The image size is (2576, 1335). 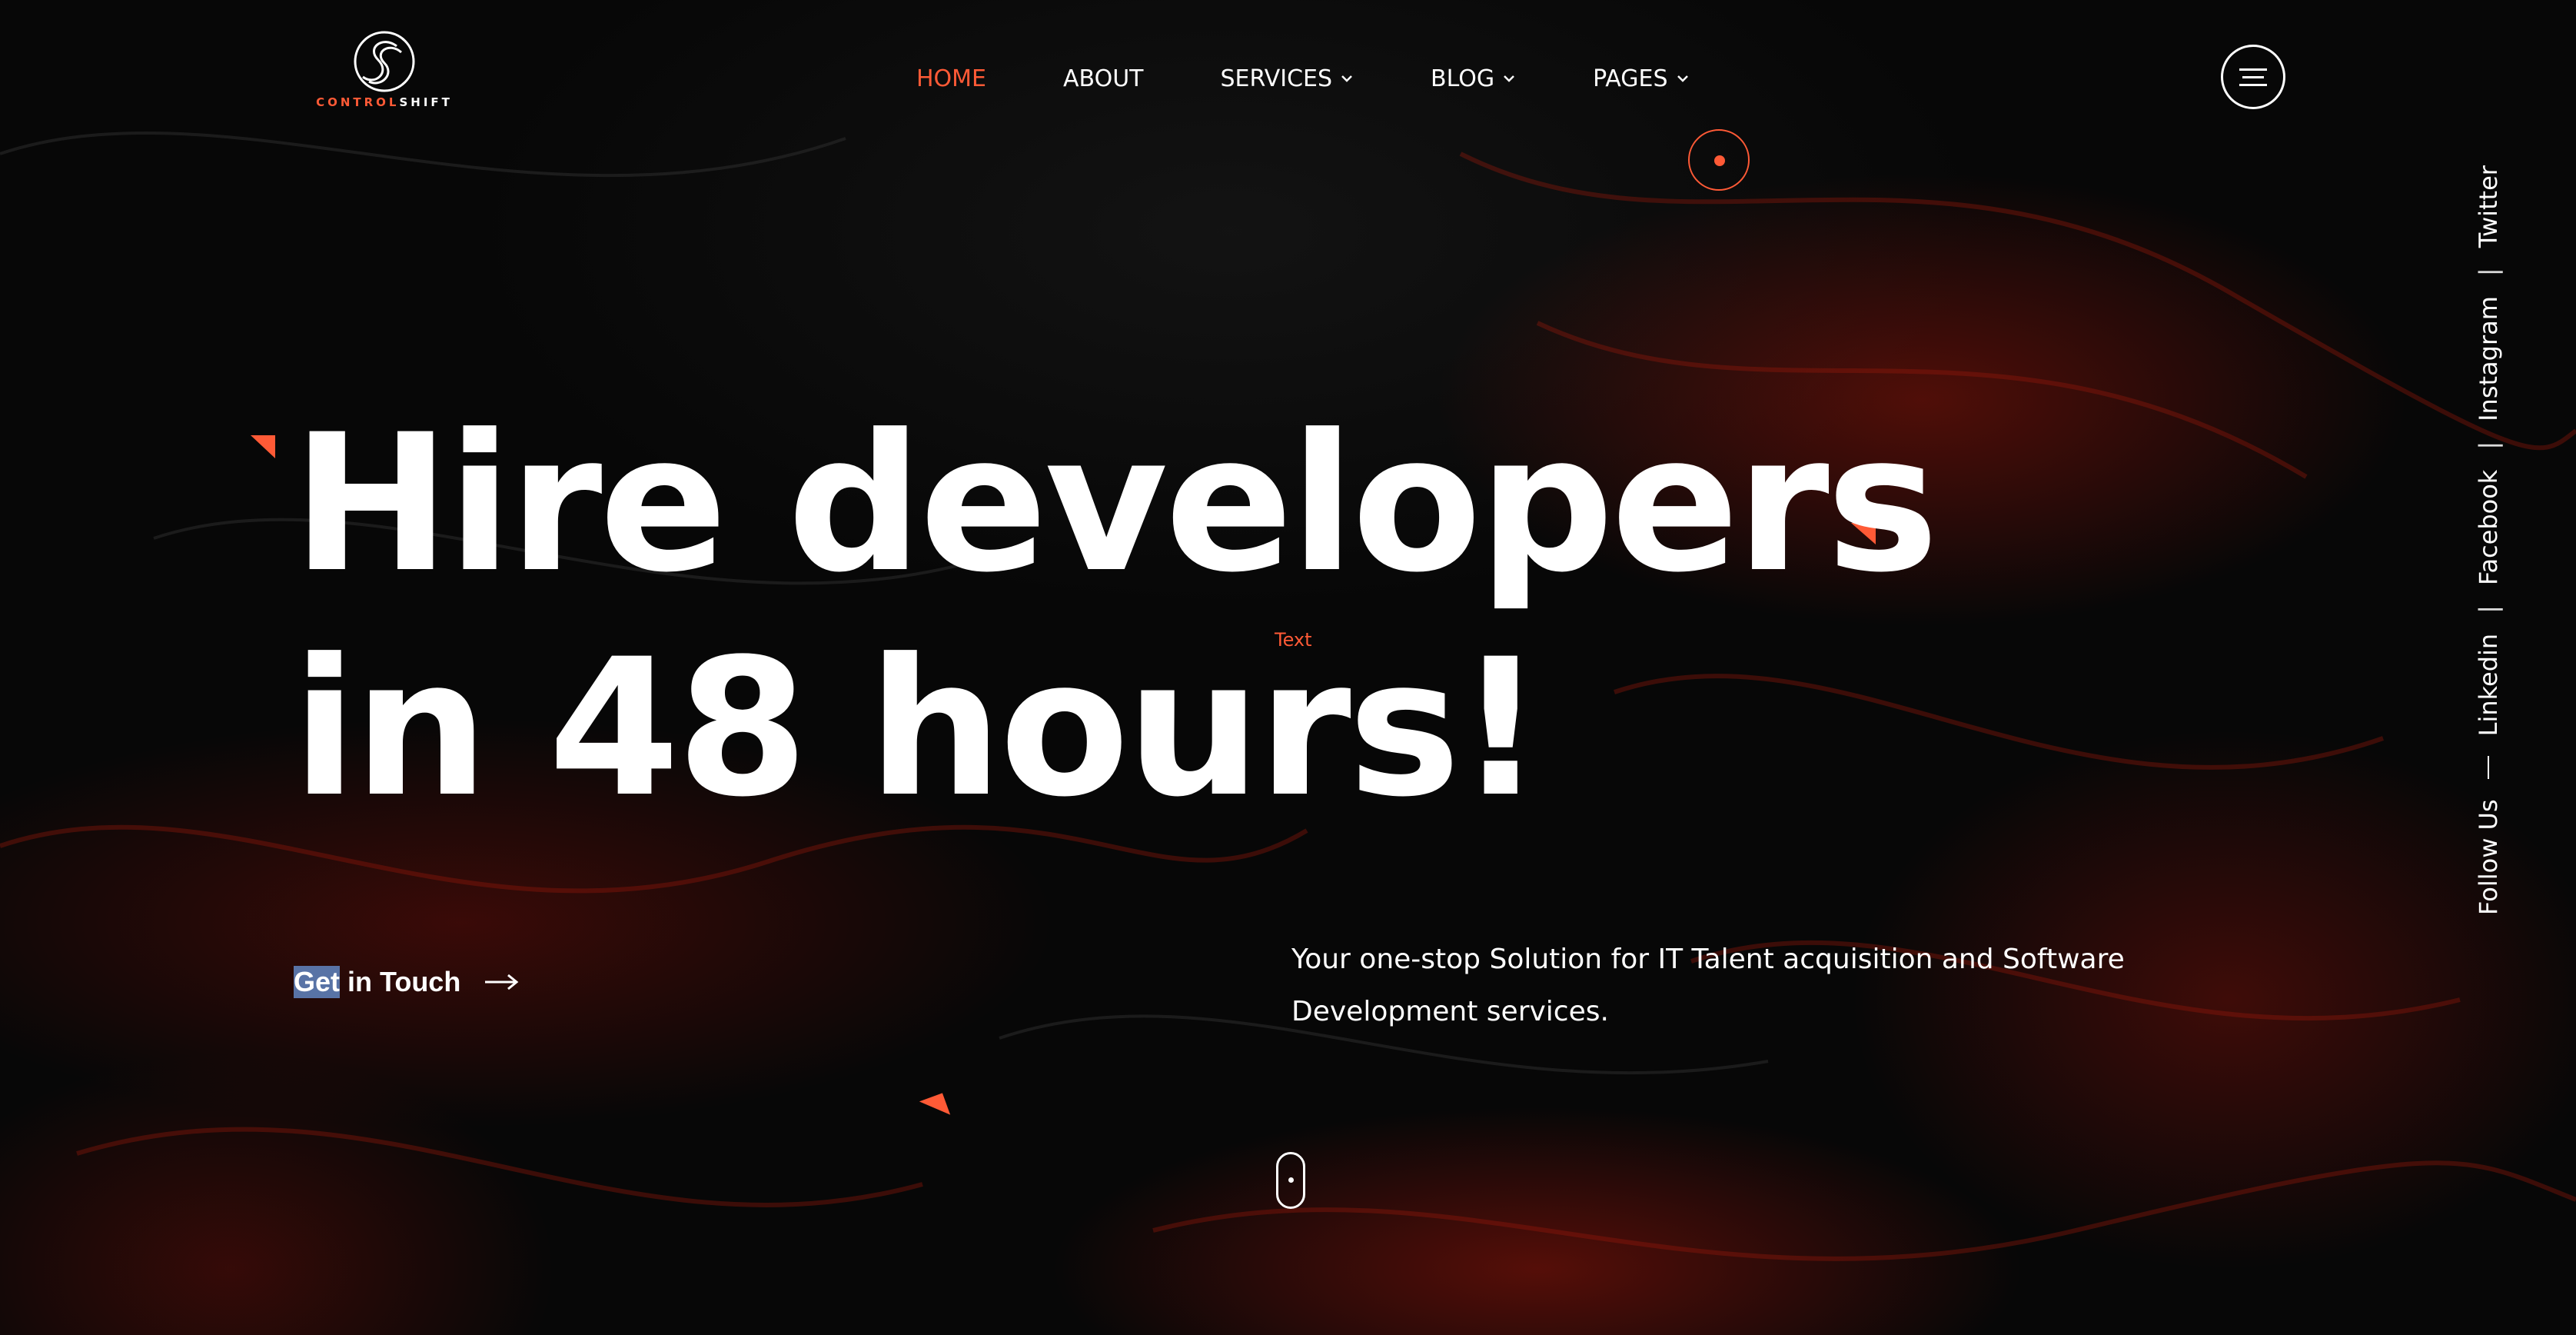 I want to click on social-link-twitter: Twitter, so click(x=2488, y=207).